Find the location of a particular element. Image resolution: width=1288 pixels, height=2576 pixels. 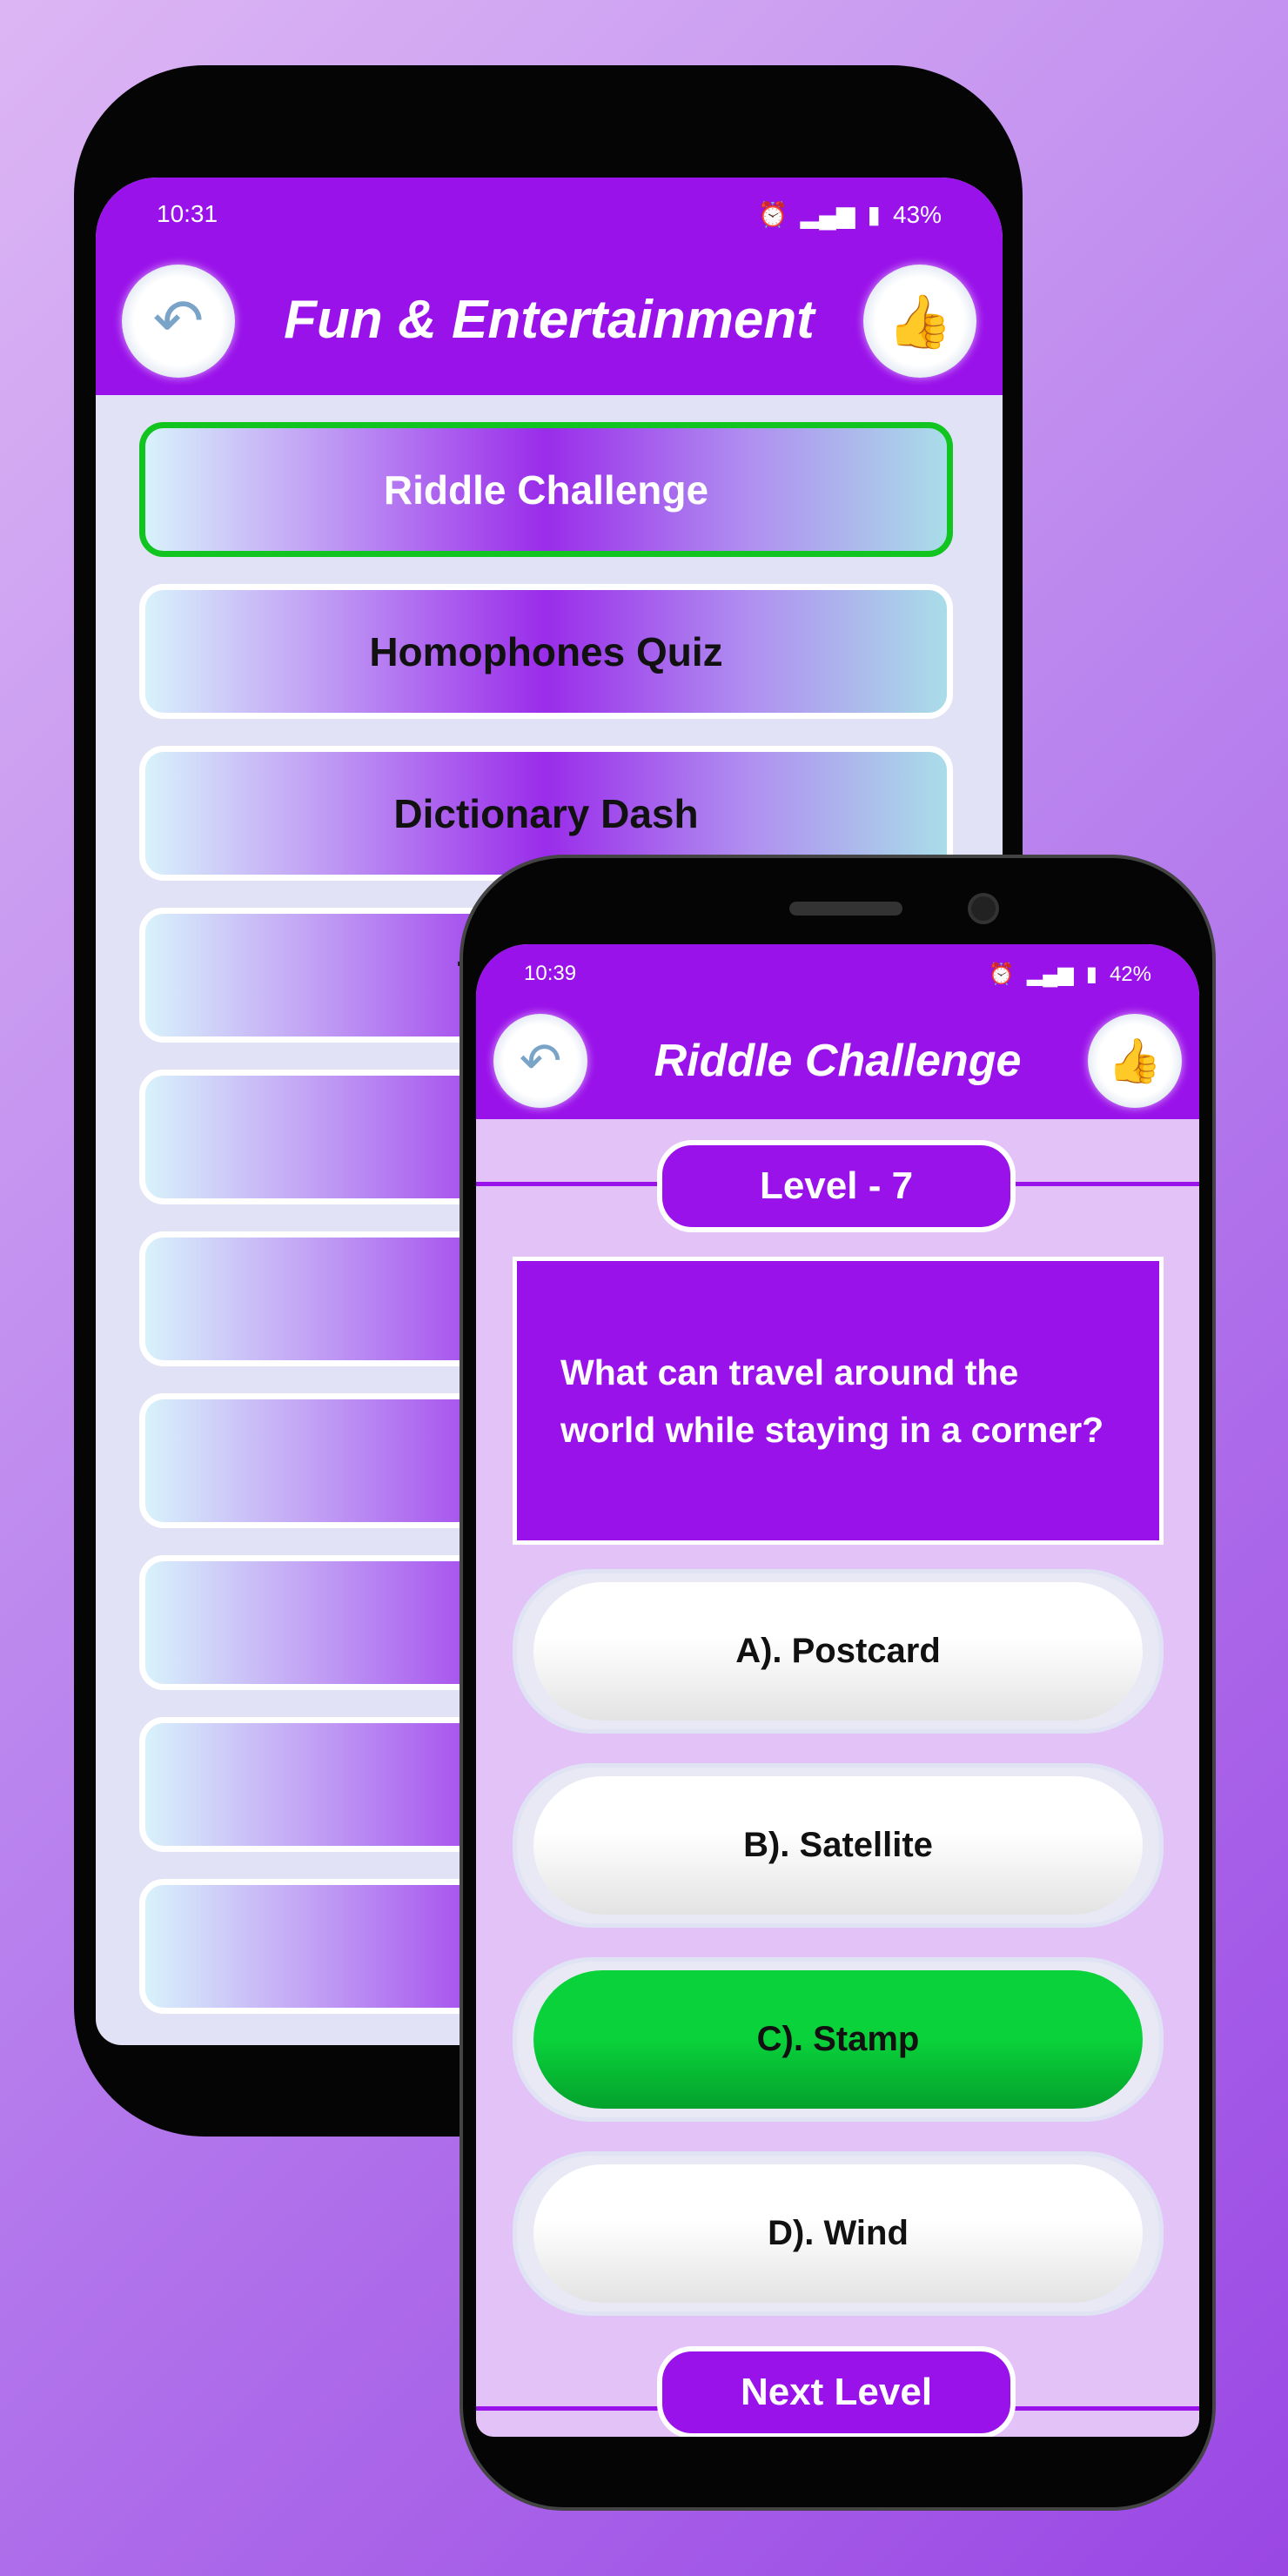

battery-level: 43% is located at coordinates (917, 214).